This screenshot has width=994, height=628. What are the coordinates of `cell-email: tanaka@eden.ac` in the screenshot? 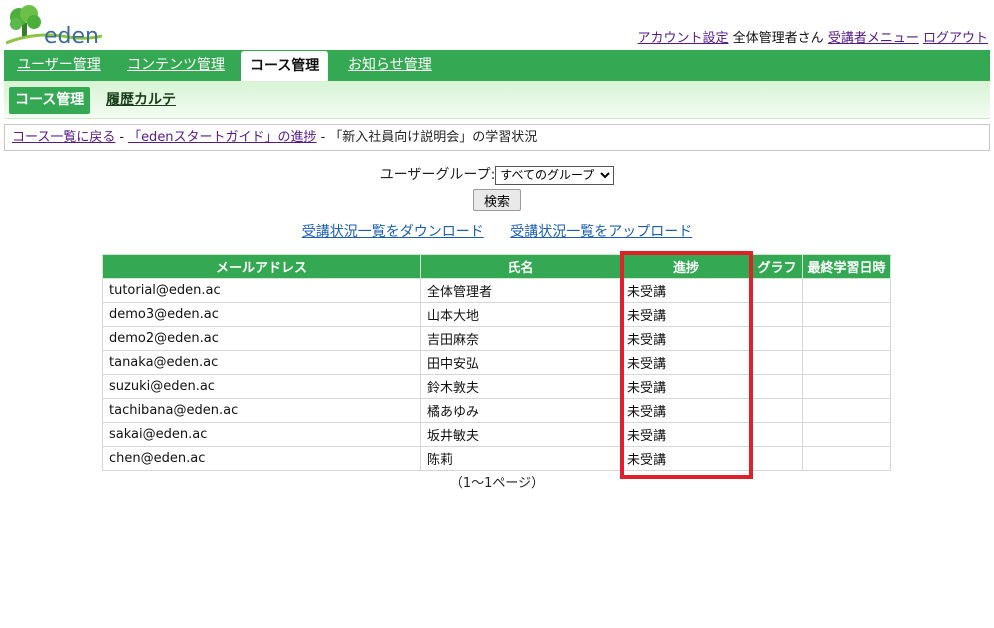 It's located at (261, 362).